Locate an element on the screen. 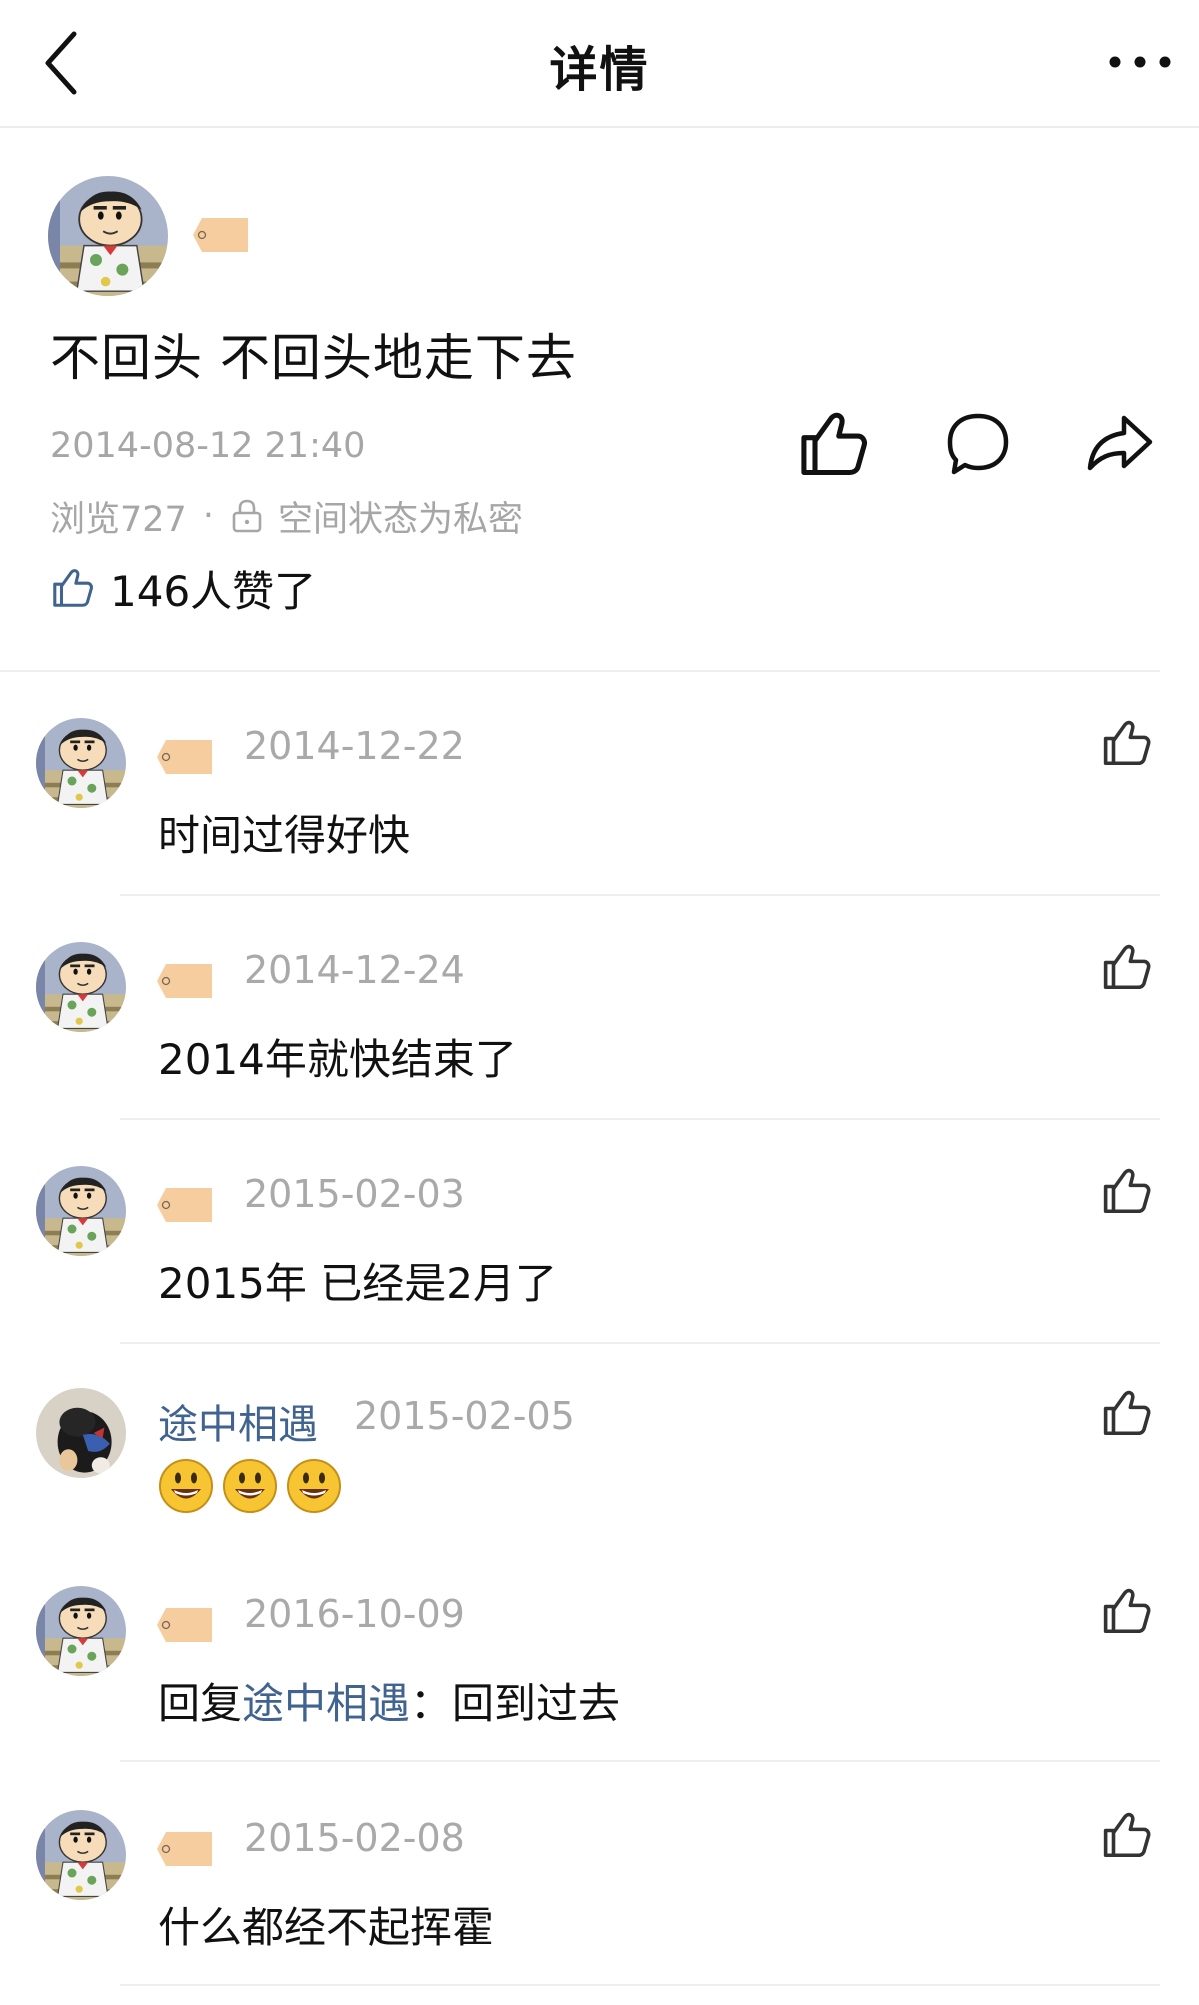 The image size is (1199, 2005). comment-date: 2016-10-09 is located at coordinates (354, 1614).